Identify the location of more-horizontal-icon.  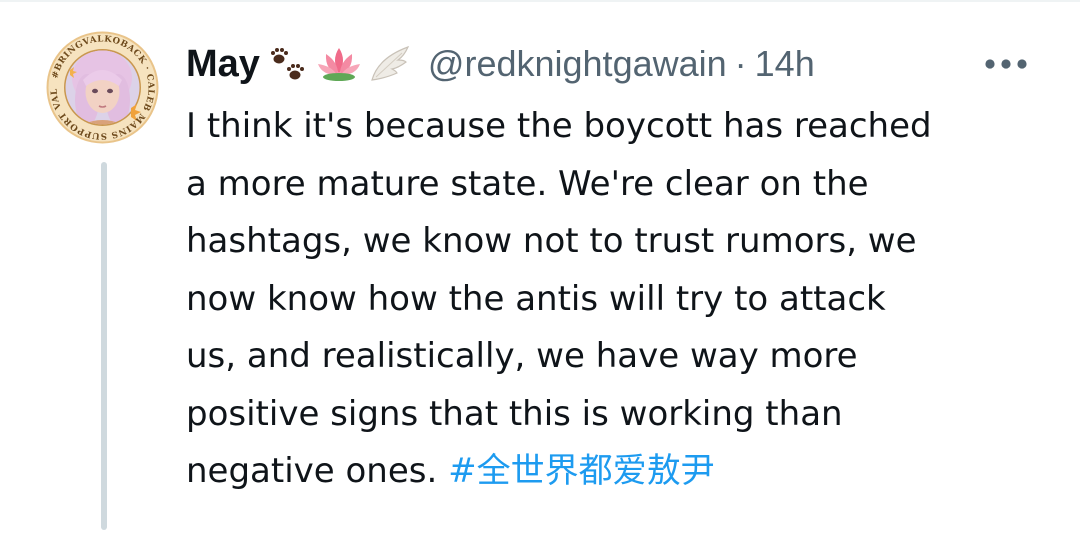
(1006, 64).